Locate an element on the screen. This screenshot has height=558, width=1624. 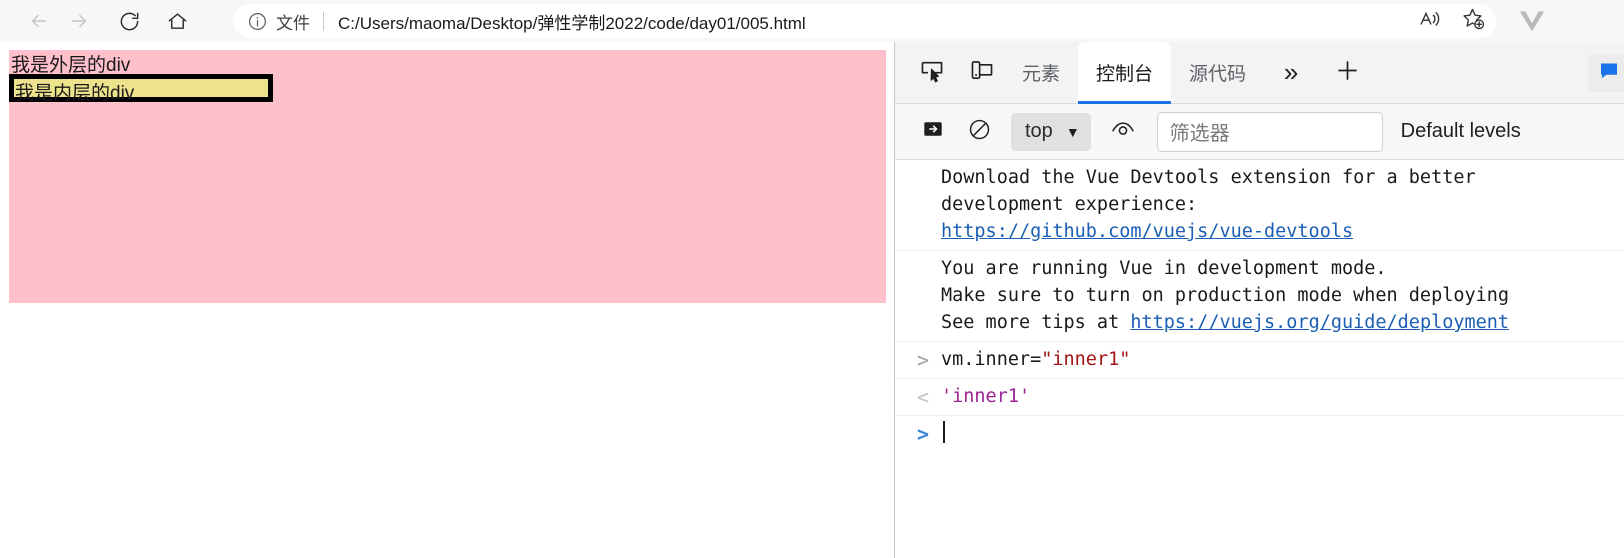
prompt-marker-icon: > is located at coordinates (923, 434).